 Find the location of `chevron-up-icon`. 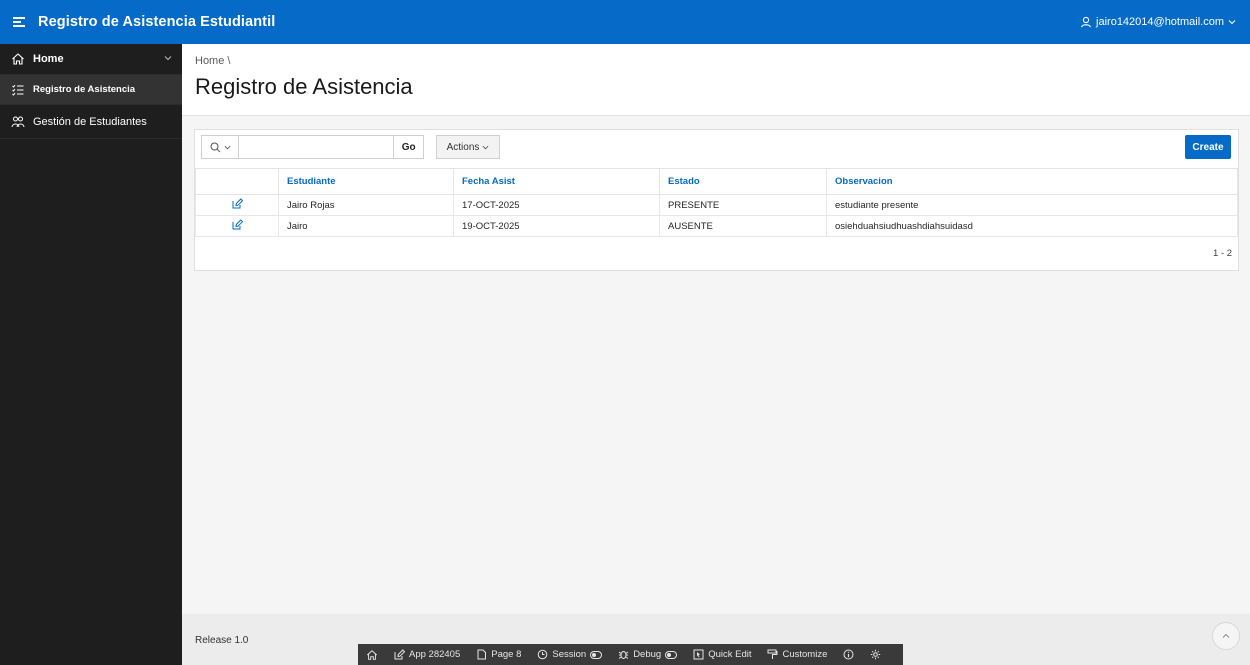

chevron-up-icon is located at coordinates (1226, 635).